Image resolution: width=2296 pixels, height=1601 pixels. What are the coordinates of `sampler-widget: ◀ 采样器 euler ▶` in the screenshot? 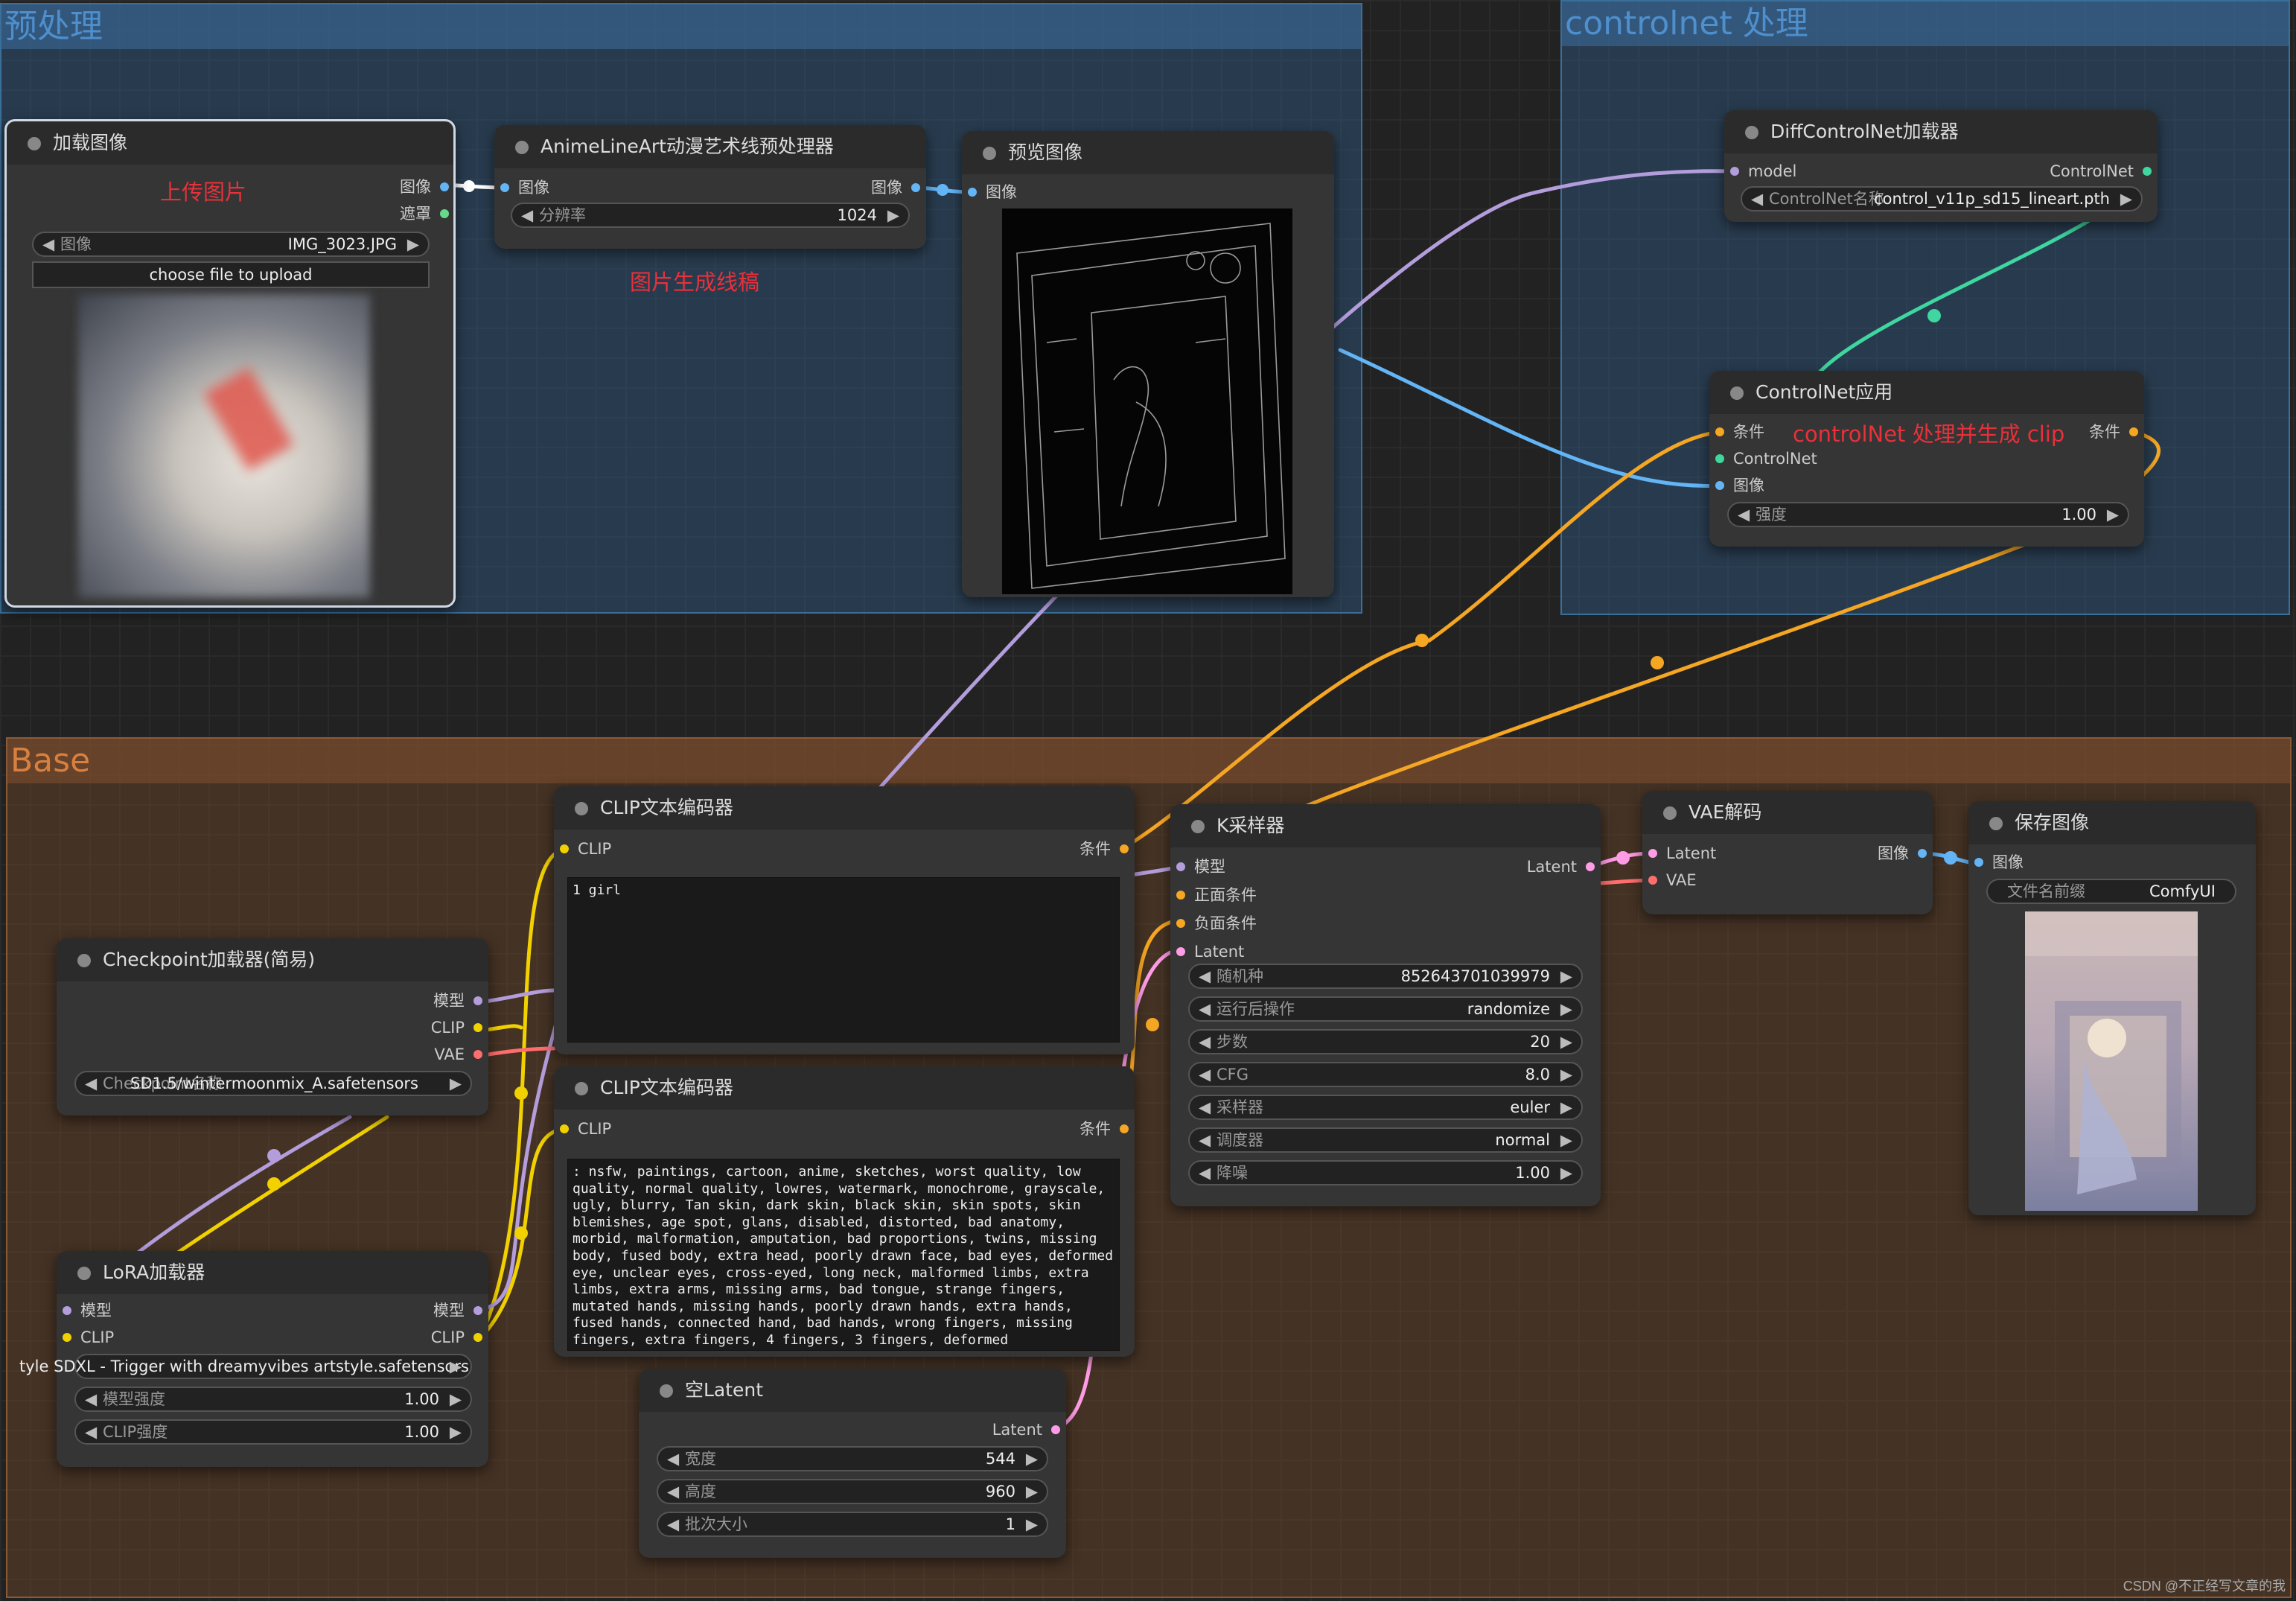 It's located at (1385, 1107).